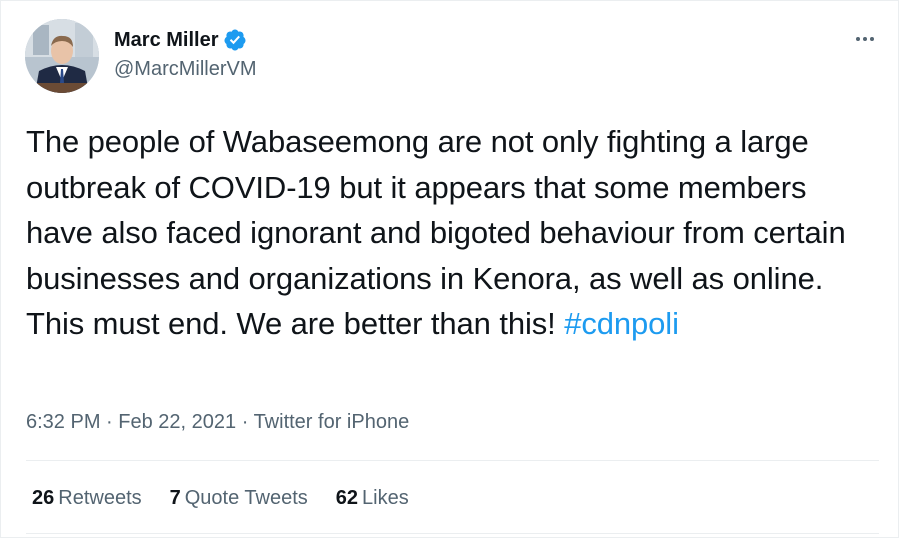  Describe the element at coordinates (621, 323) in the screenshot. I see `hashtag-link: #cdnpoli` at that location.